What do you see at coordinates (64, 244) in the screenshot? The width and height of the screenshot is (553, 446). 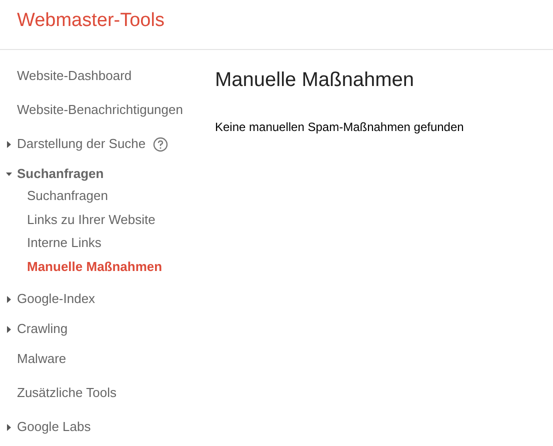 I see `nav-subitem: Interne Links` at bounding box center [64, 244].